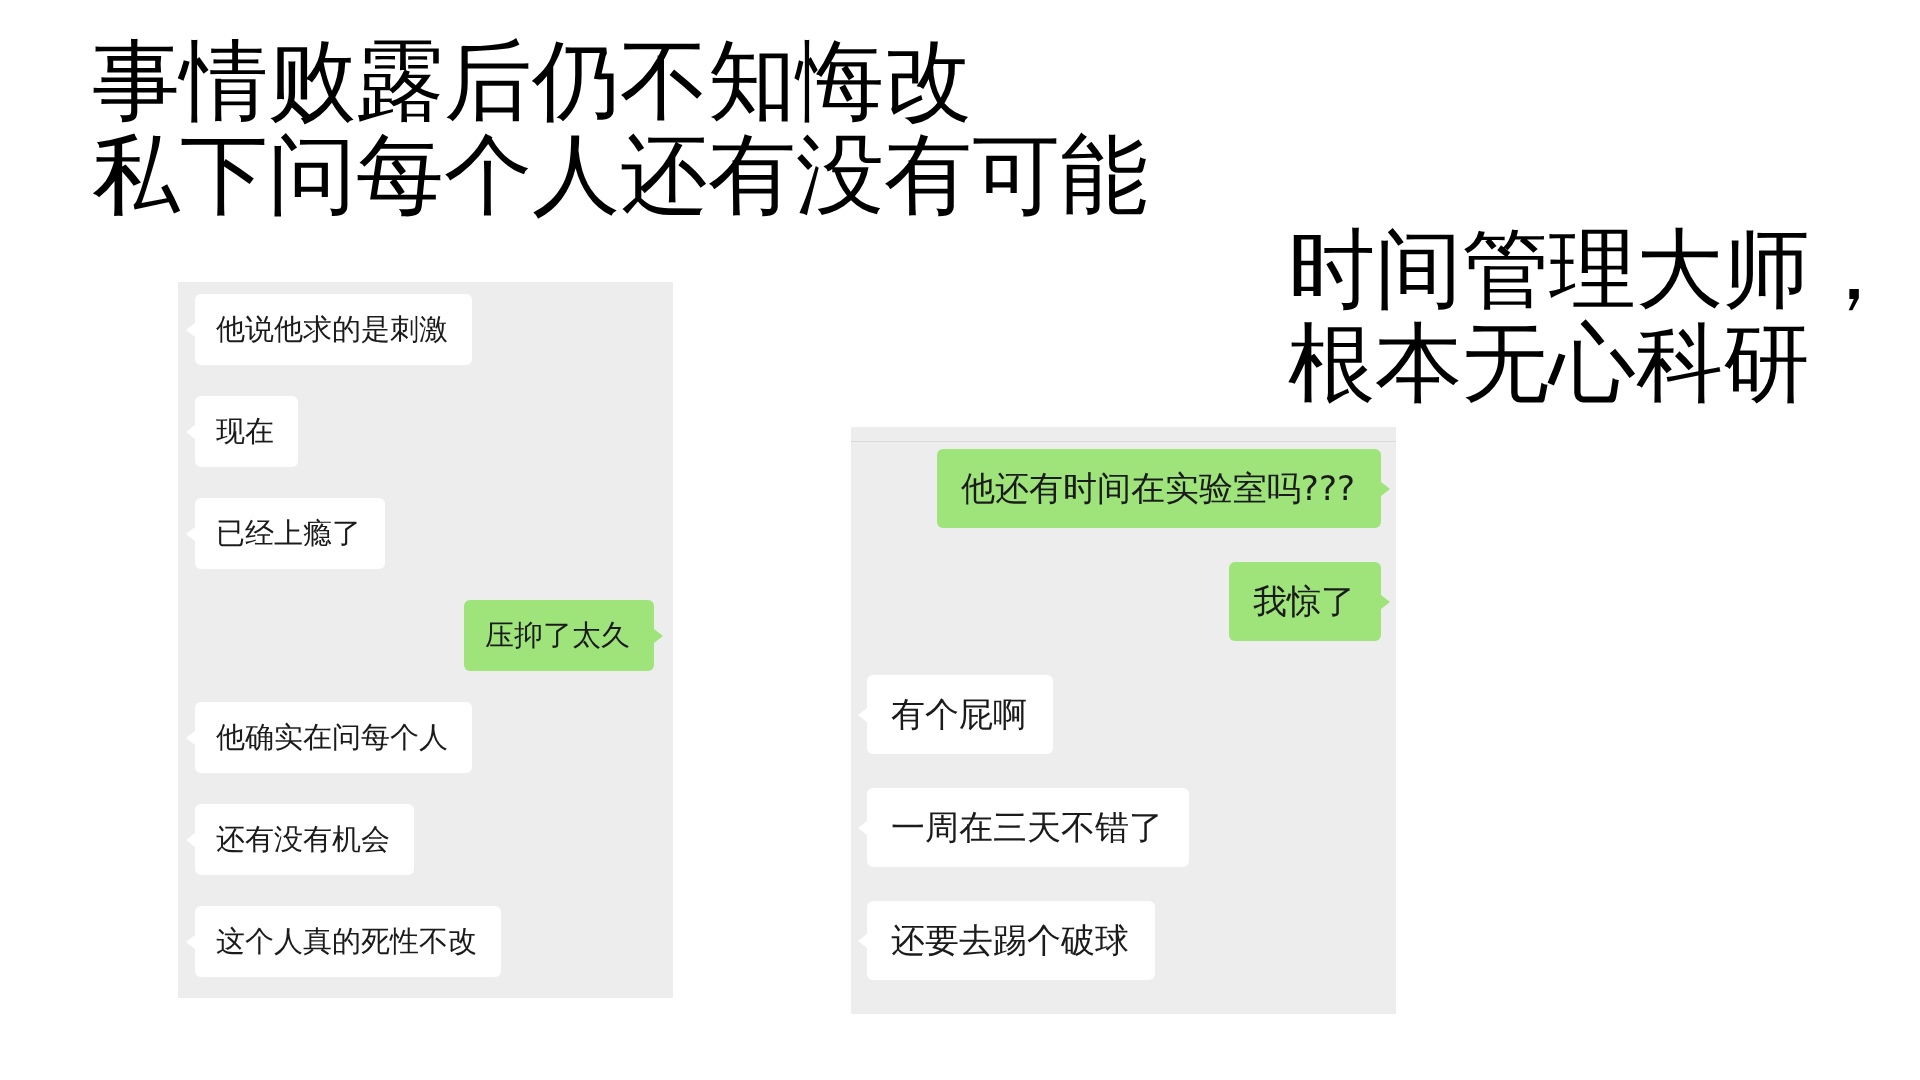 The height and width of the screenshot is (1080, 1920). I want to click on caption-line: 时间管理大师，, so click(1592, 269).